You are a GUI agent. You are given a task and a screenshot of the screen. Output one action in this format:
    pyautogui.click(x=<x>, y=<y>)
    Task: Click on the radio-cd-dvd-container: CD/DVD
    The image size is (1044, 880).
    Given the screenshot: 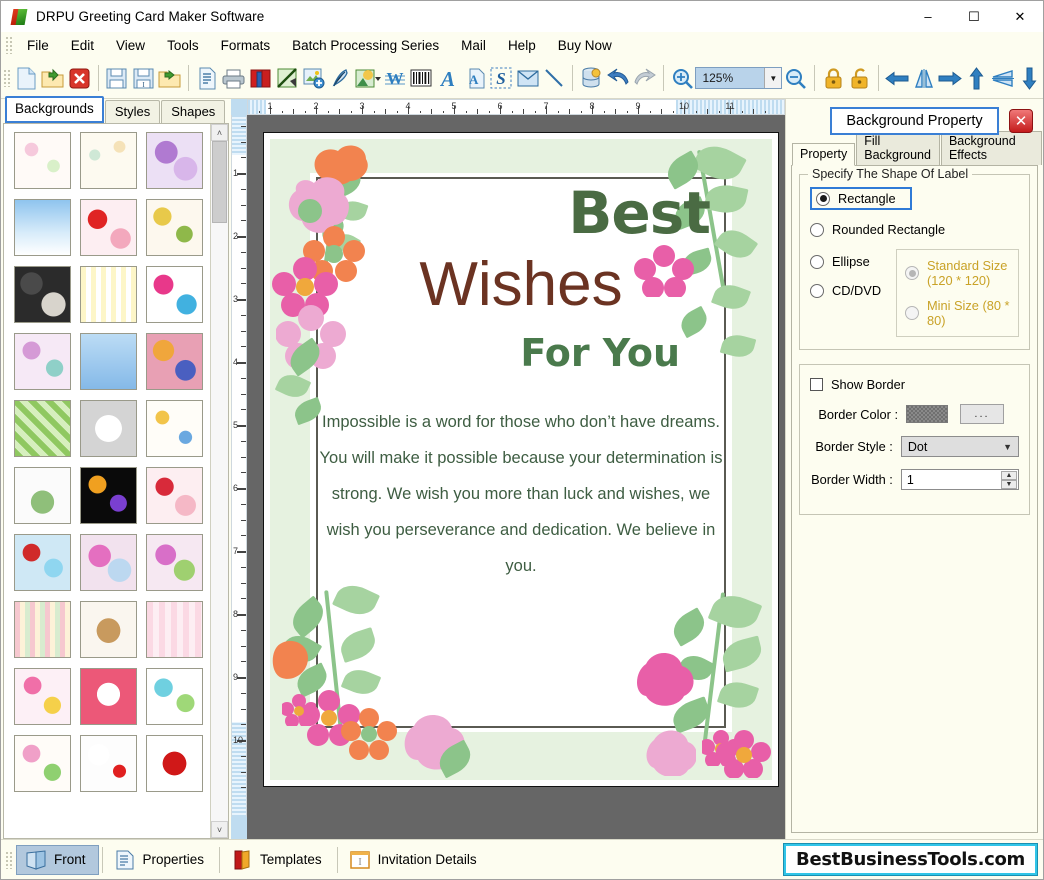 What is the action you would take?
    pyautogui.click(x=853, y=290)
    